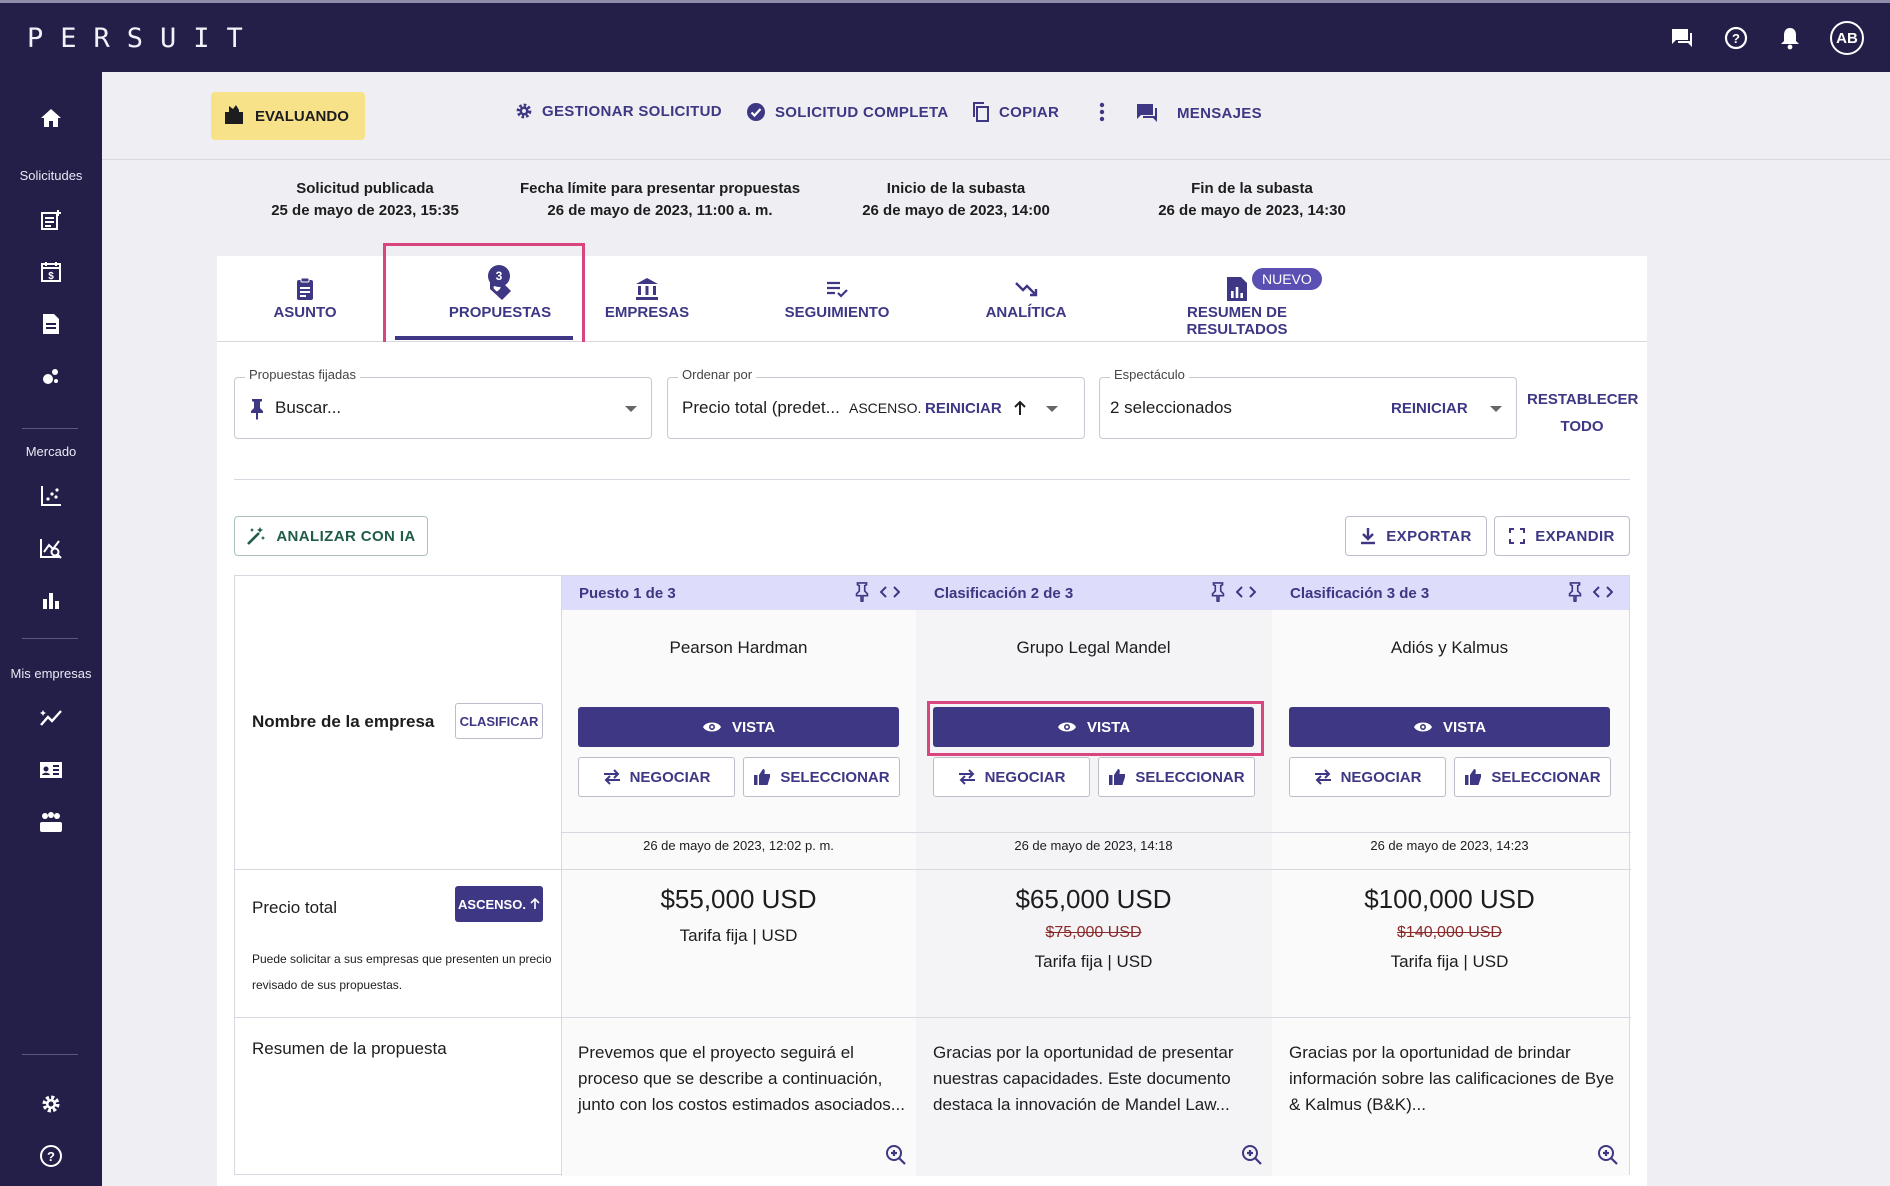 The width and height of the screenshot is (1890, 1186). Describe the element at coordinates (51, 822) in the screenshot. I see `team-icon` at that location.